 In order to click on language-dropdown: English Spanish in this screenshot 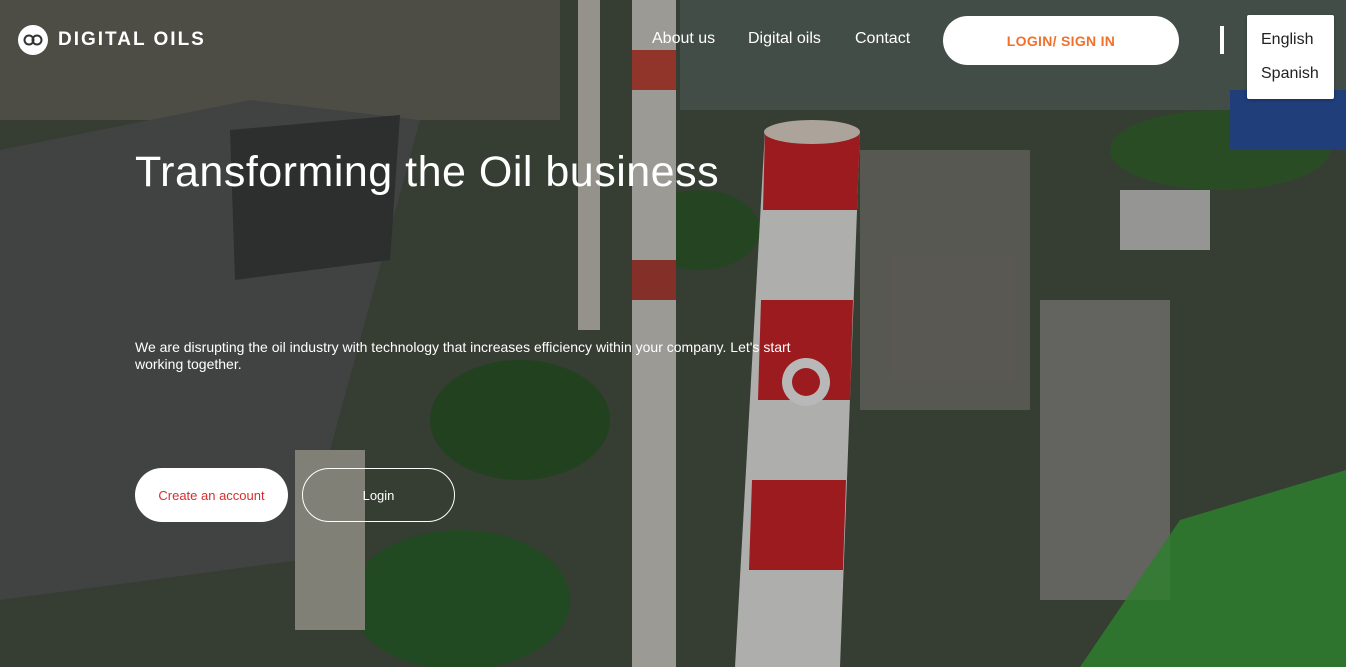, I will do `click(1290, 57)`.